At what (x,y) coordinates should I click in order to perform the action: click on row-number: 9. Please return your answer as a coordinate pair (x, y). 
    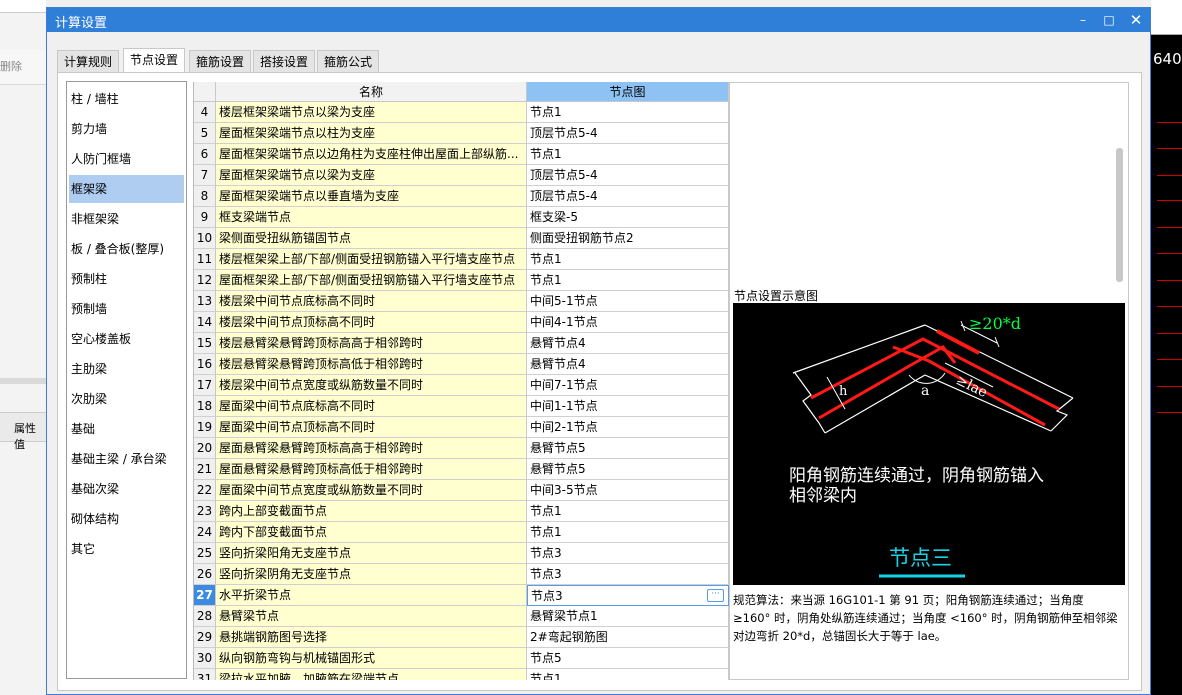
    Looking at the image, I should click on (205, 217).